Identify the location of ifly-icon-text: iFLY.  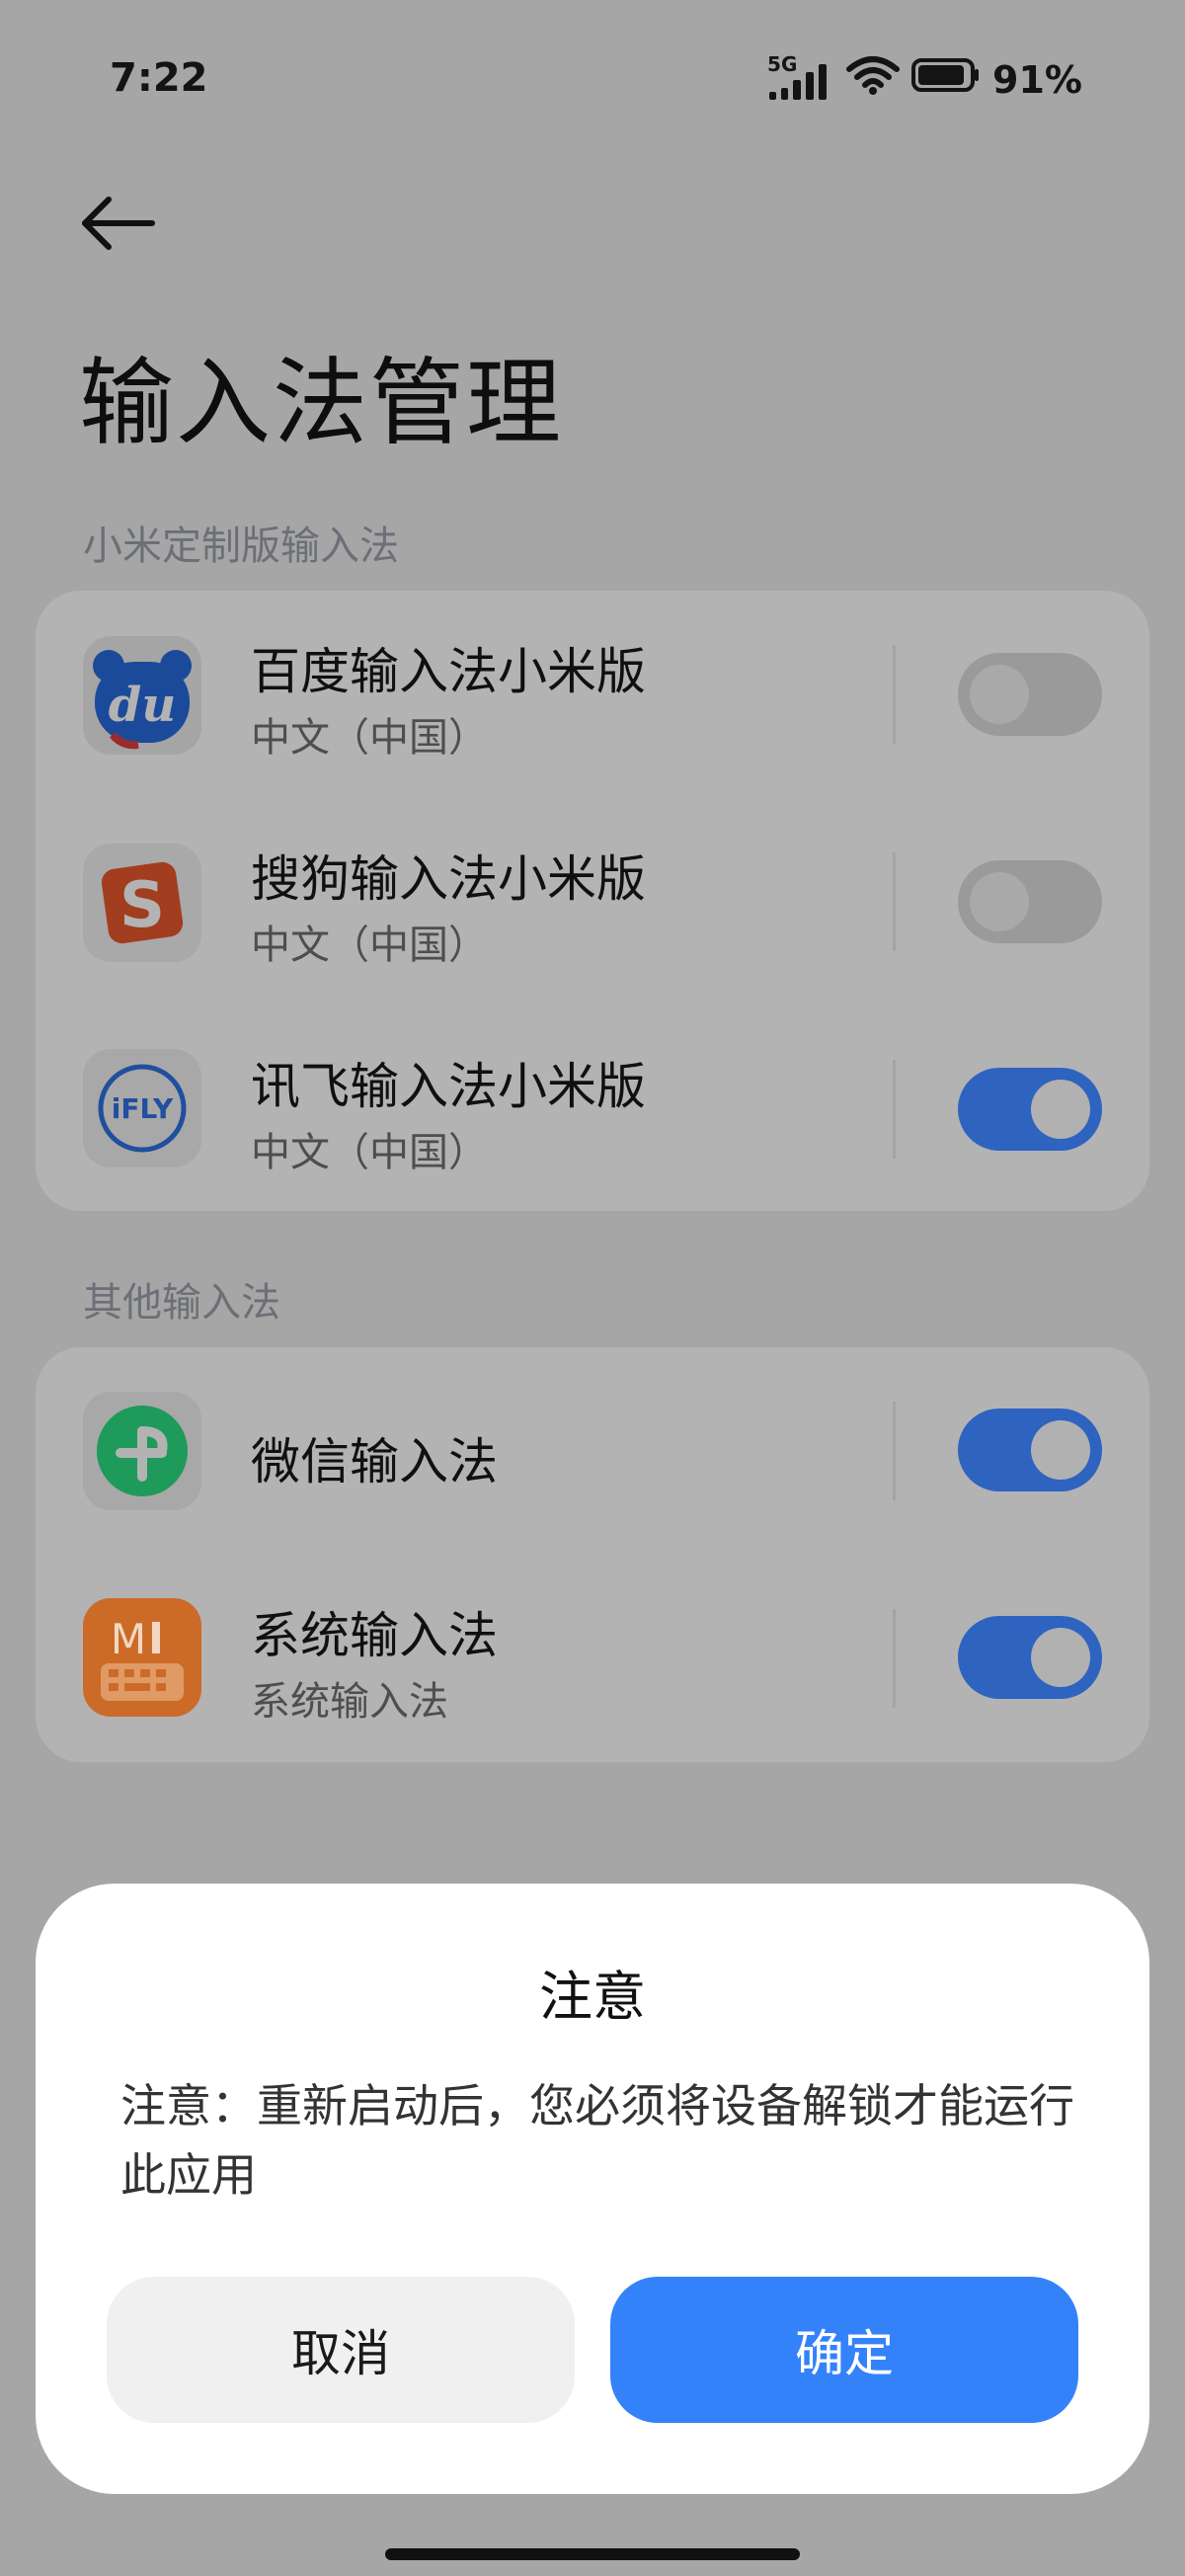
(143, 1108).